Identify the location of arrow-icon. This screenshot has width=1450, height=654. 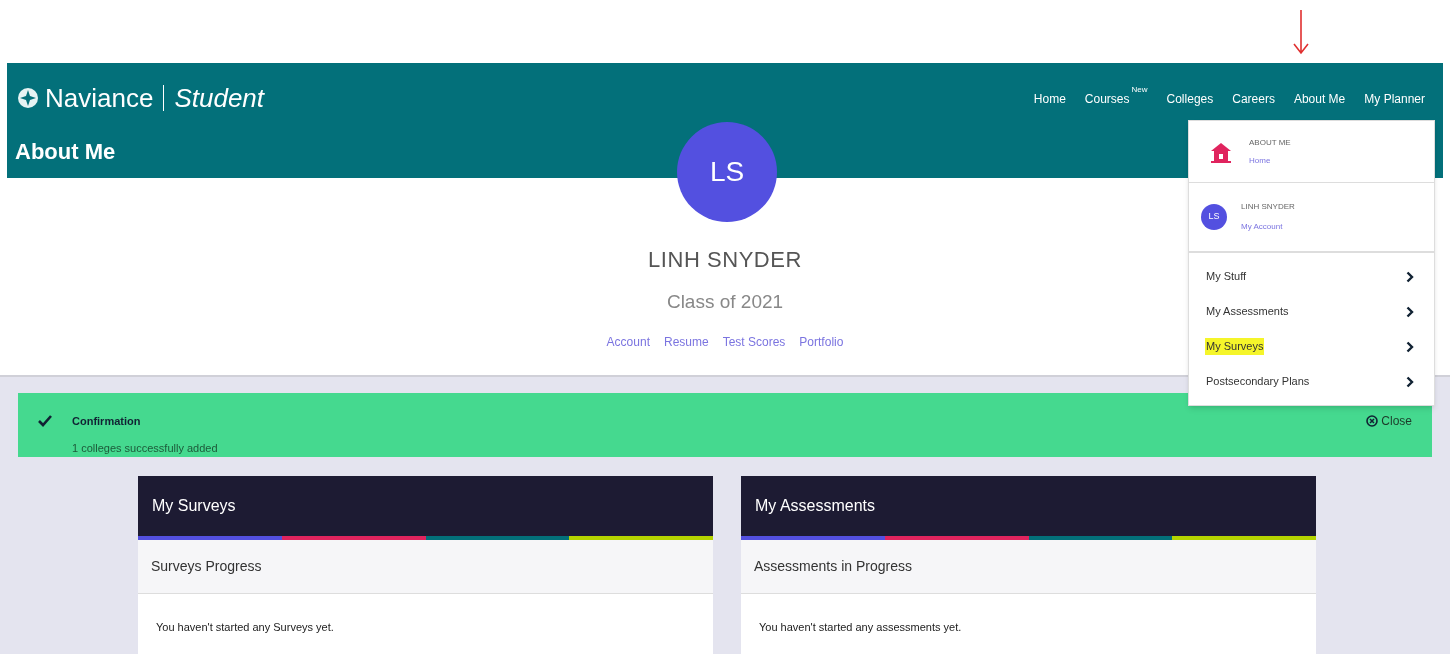
(1301, 32).